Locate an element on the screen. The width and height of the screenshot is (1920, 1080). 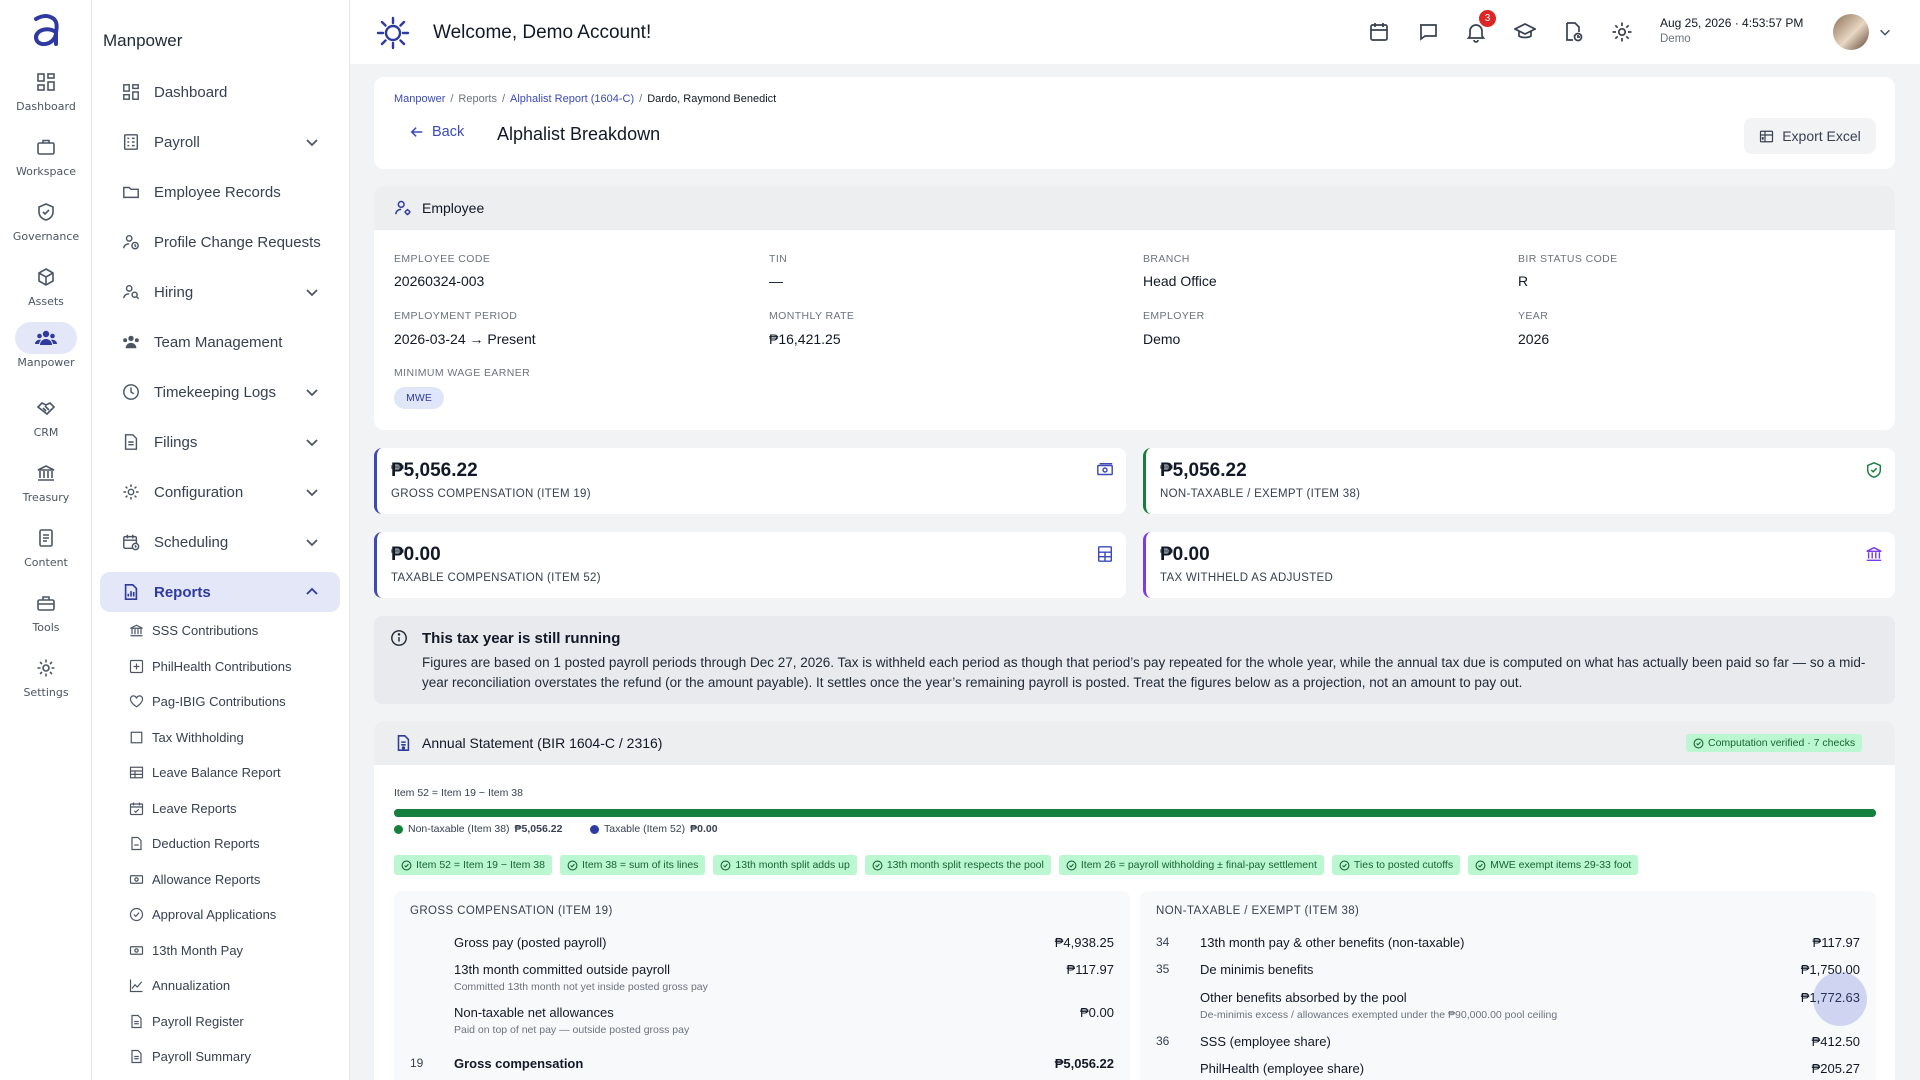
rail-item-assets: Assets is located at coordinates (46, 291).